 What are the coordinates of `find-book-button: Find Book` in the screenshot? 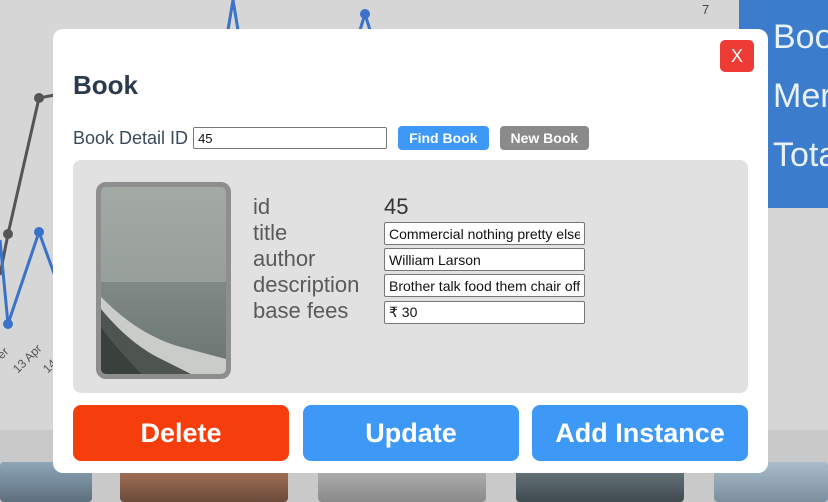 It's located at (443, 138).